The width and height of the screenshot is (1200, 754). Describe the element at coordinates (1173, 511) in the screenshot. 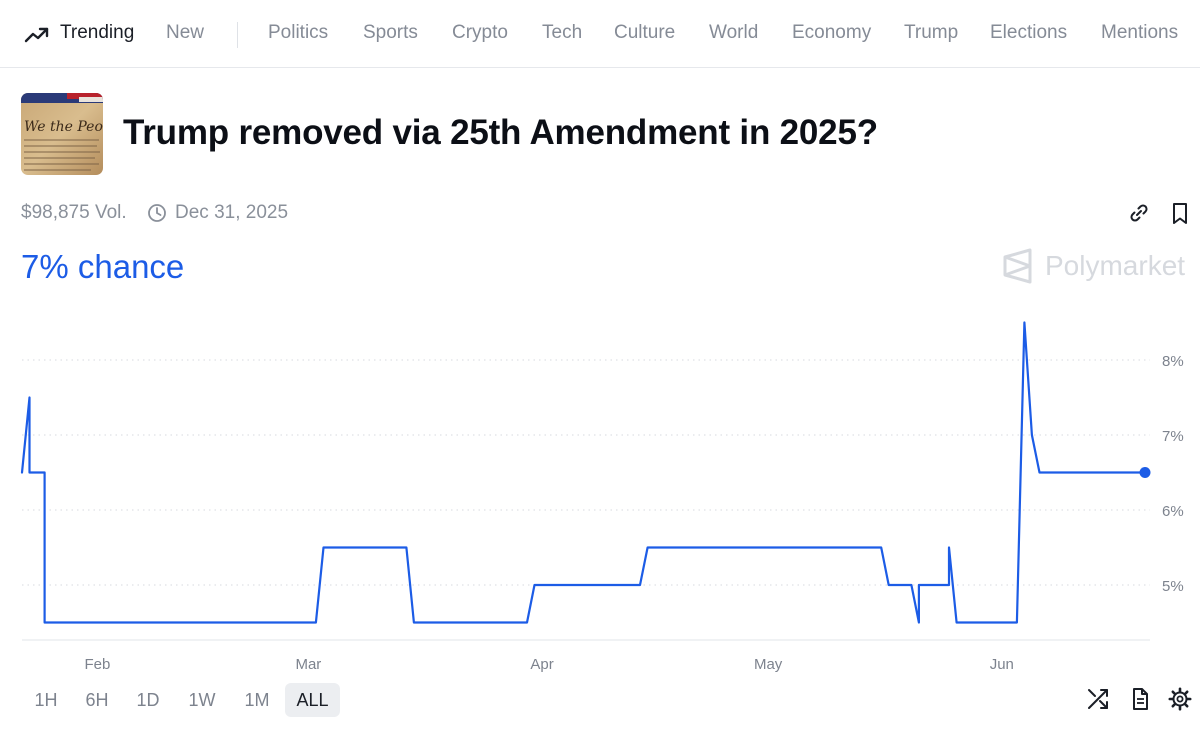

I see `y-tick-label: 6%` at that location.